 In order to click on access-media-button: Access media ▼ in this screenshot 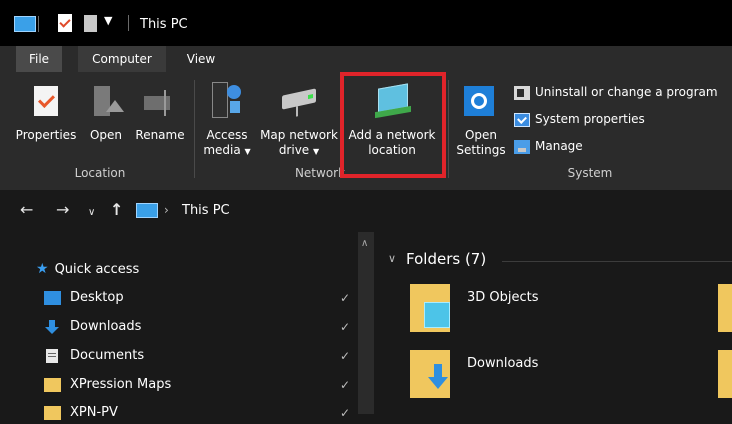, I will do `click(227, 118)`.